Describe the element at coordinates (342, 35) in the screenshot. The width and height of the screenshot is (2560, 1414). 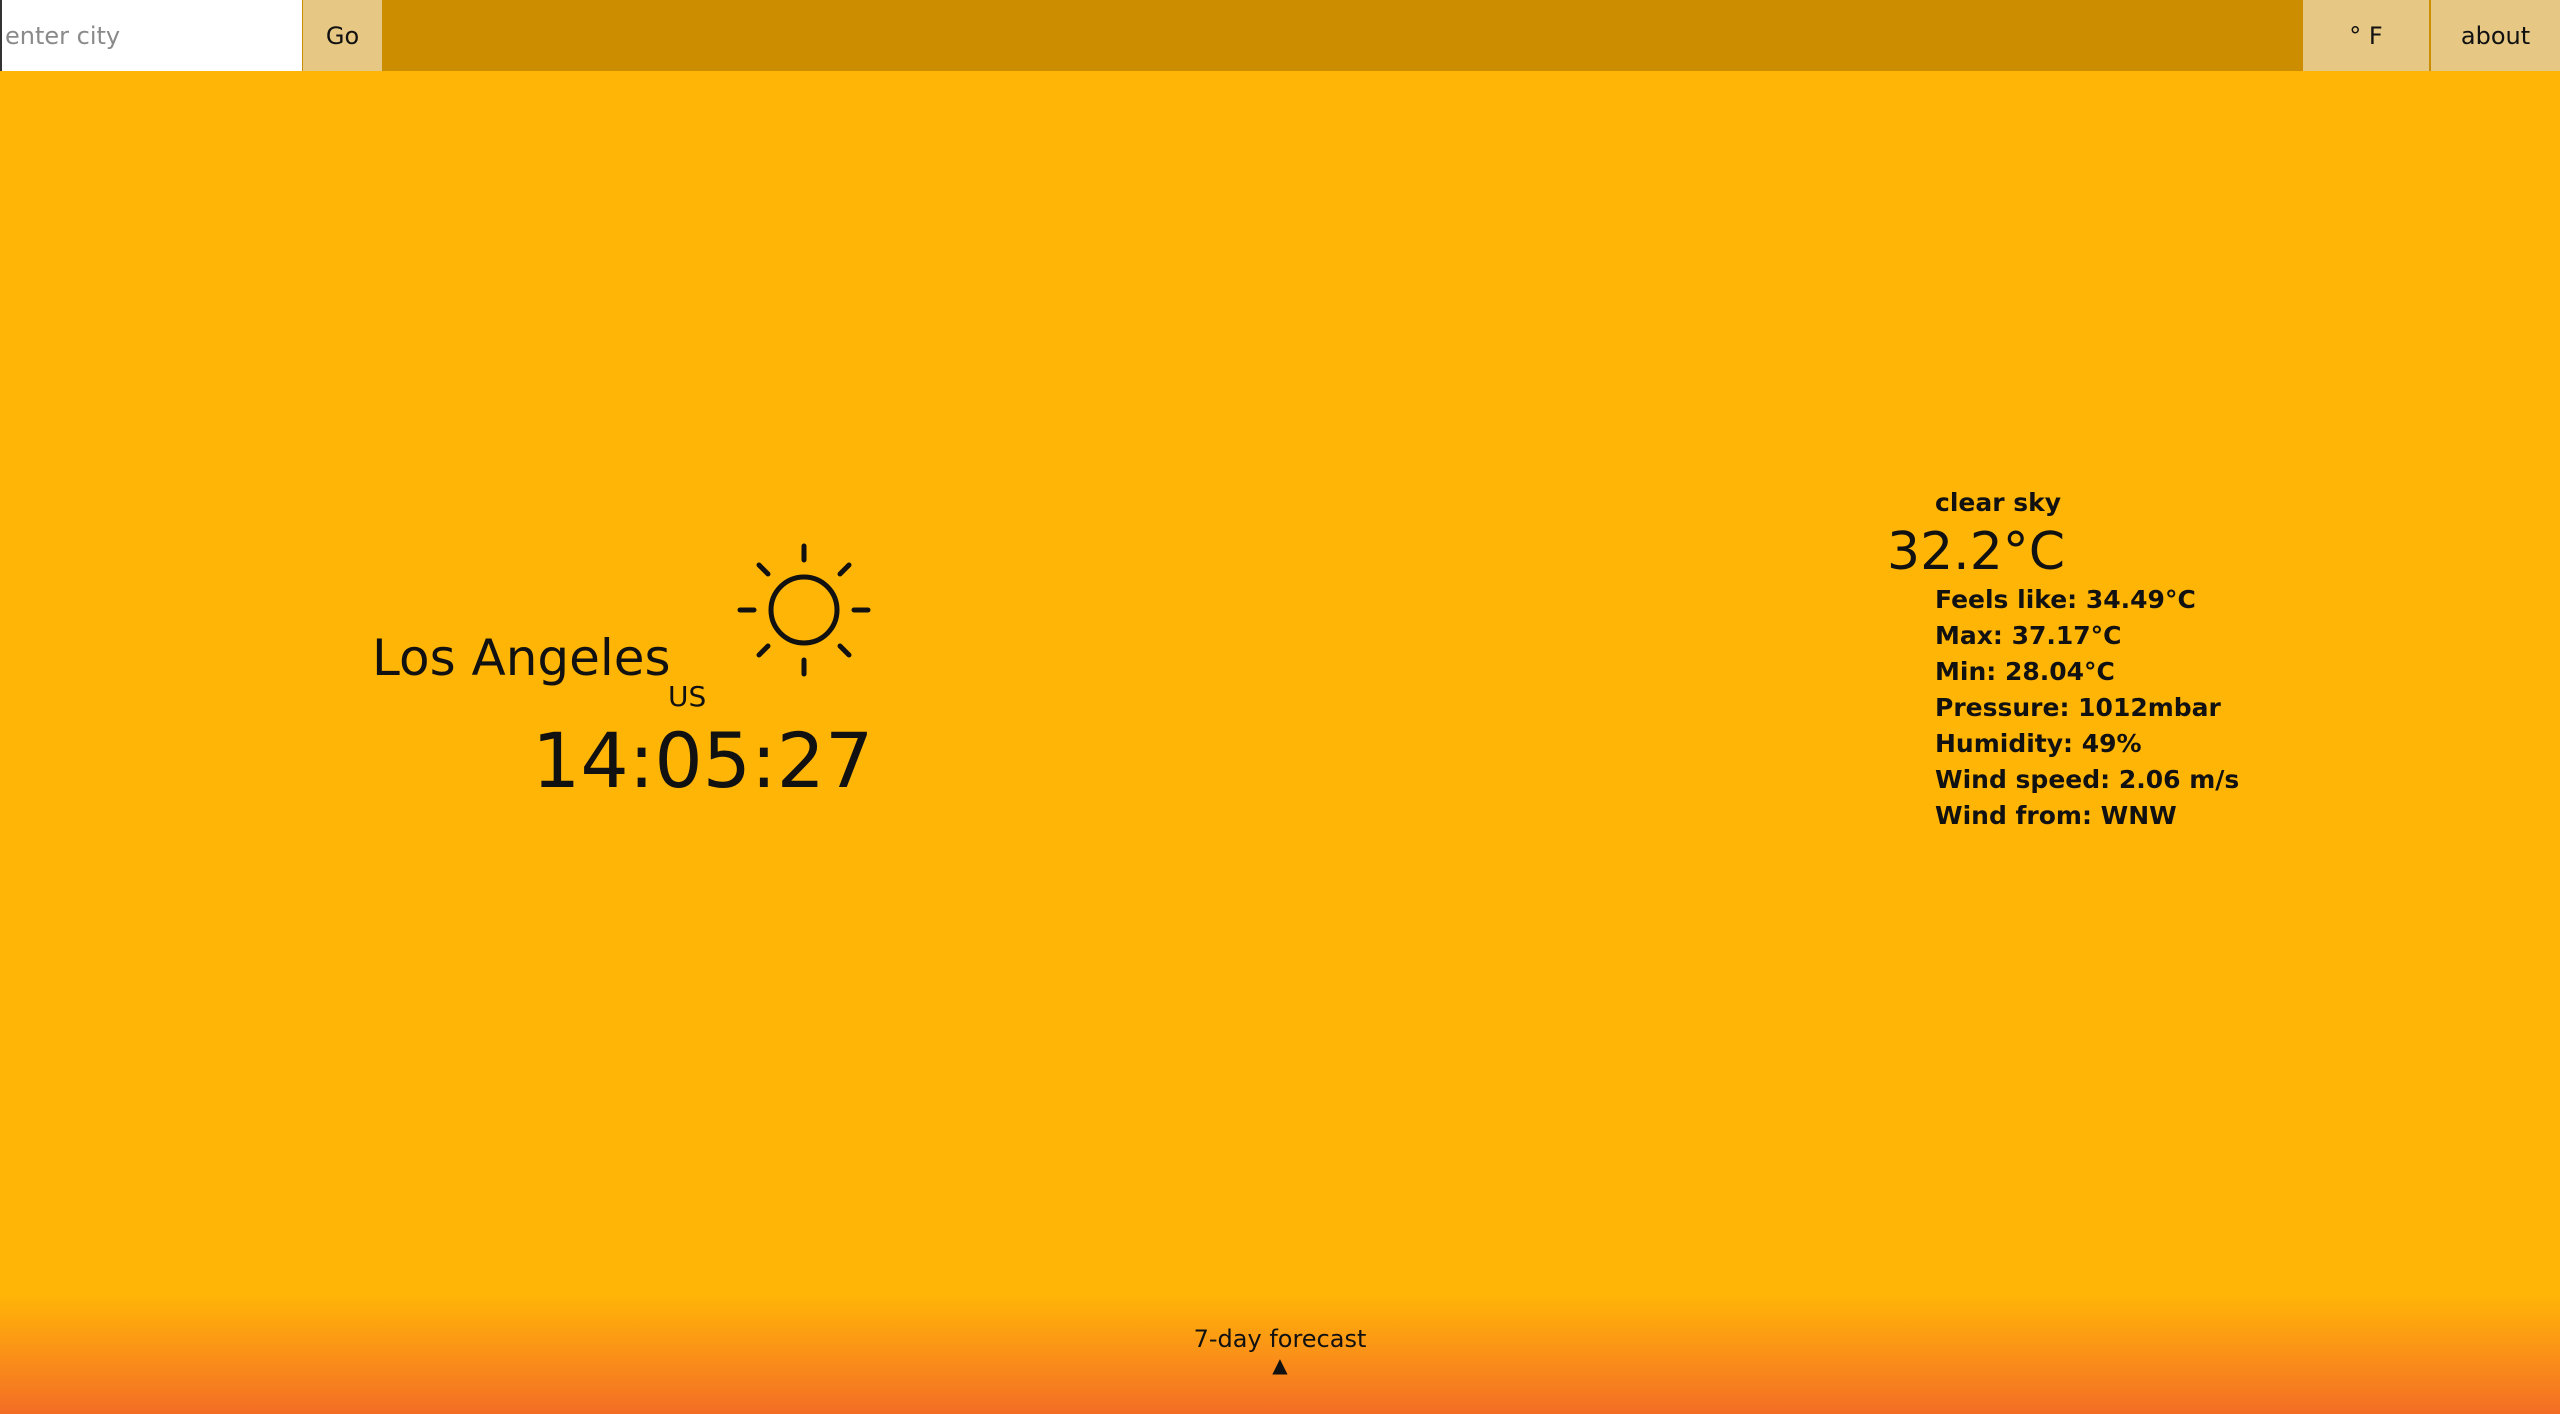
I see `go-button: Go` at that location.